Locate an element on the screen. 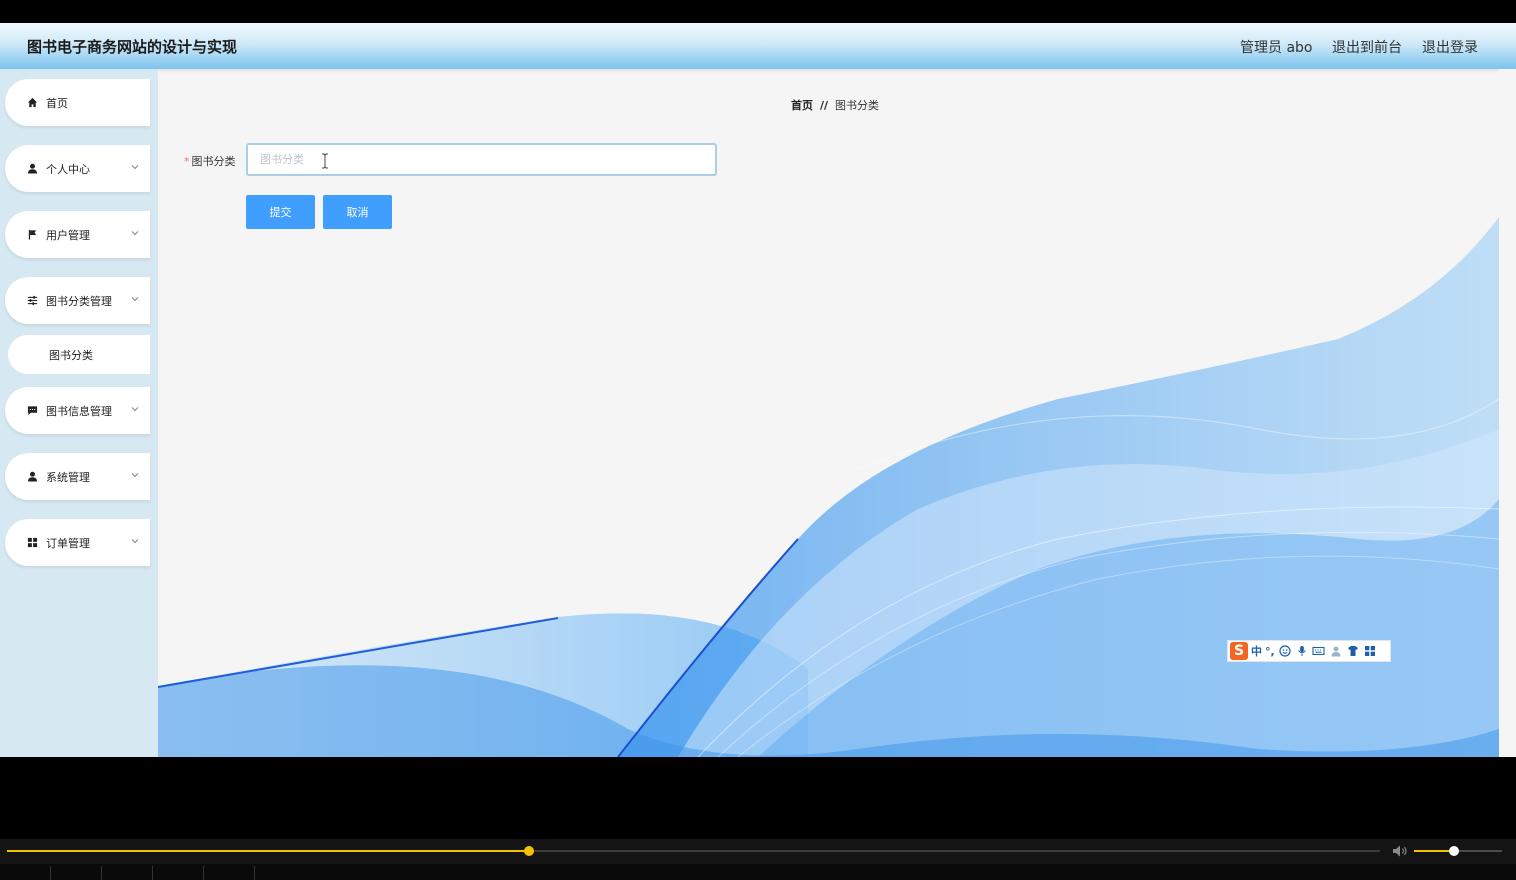 Image resolution: width=1516 pixels, height=880 pixels. site-title: 图书电子商务网站的设计与实现 is located at coordinates (132, 47).